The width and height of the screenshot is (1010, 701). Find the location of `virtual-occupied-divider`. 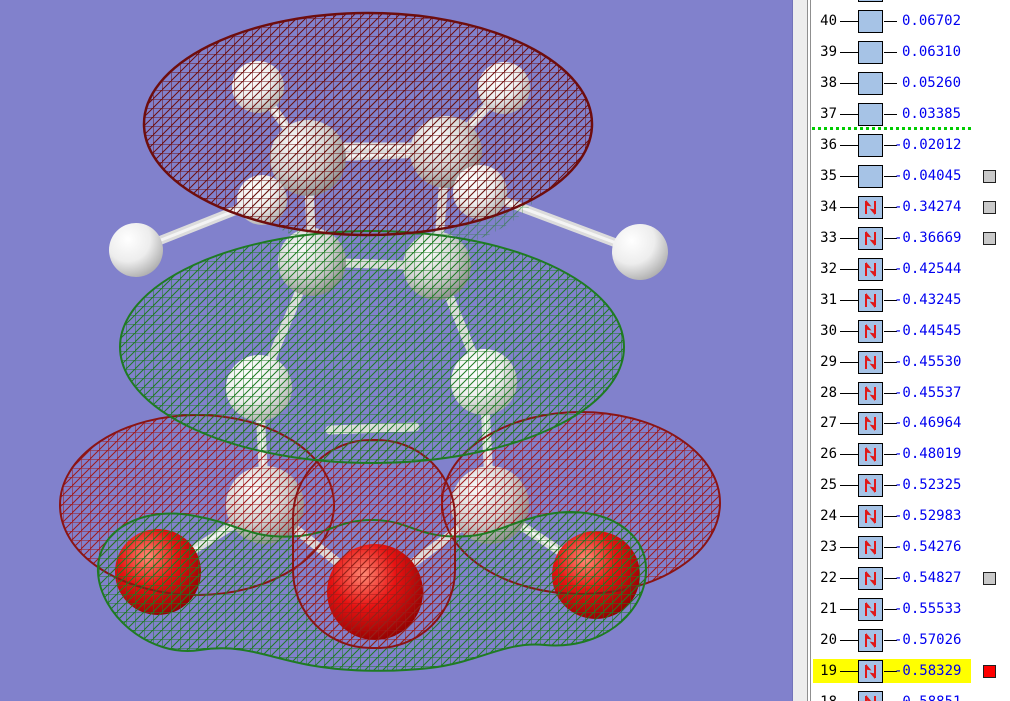

virtual-occupied-divider is located at coordinates (893, 129).